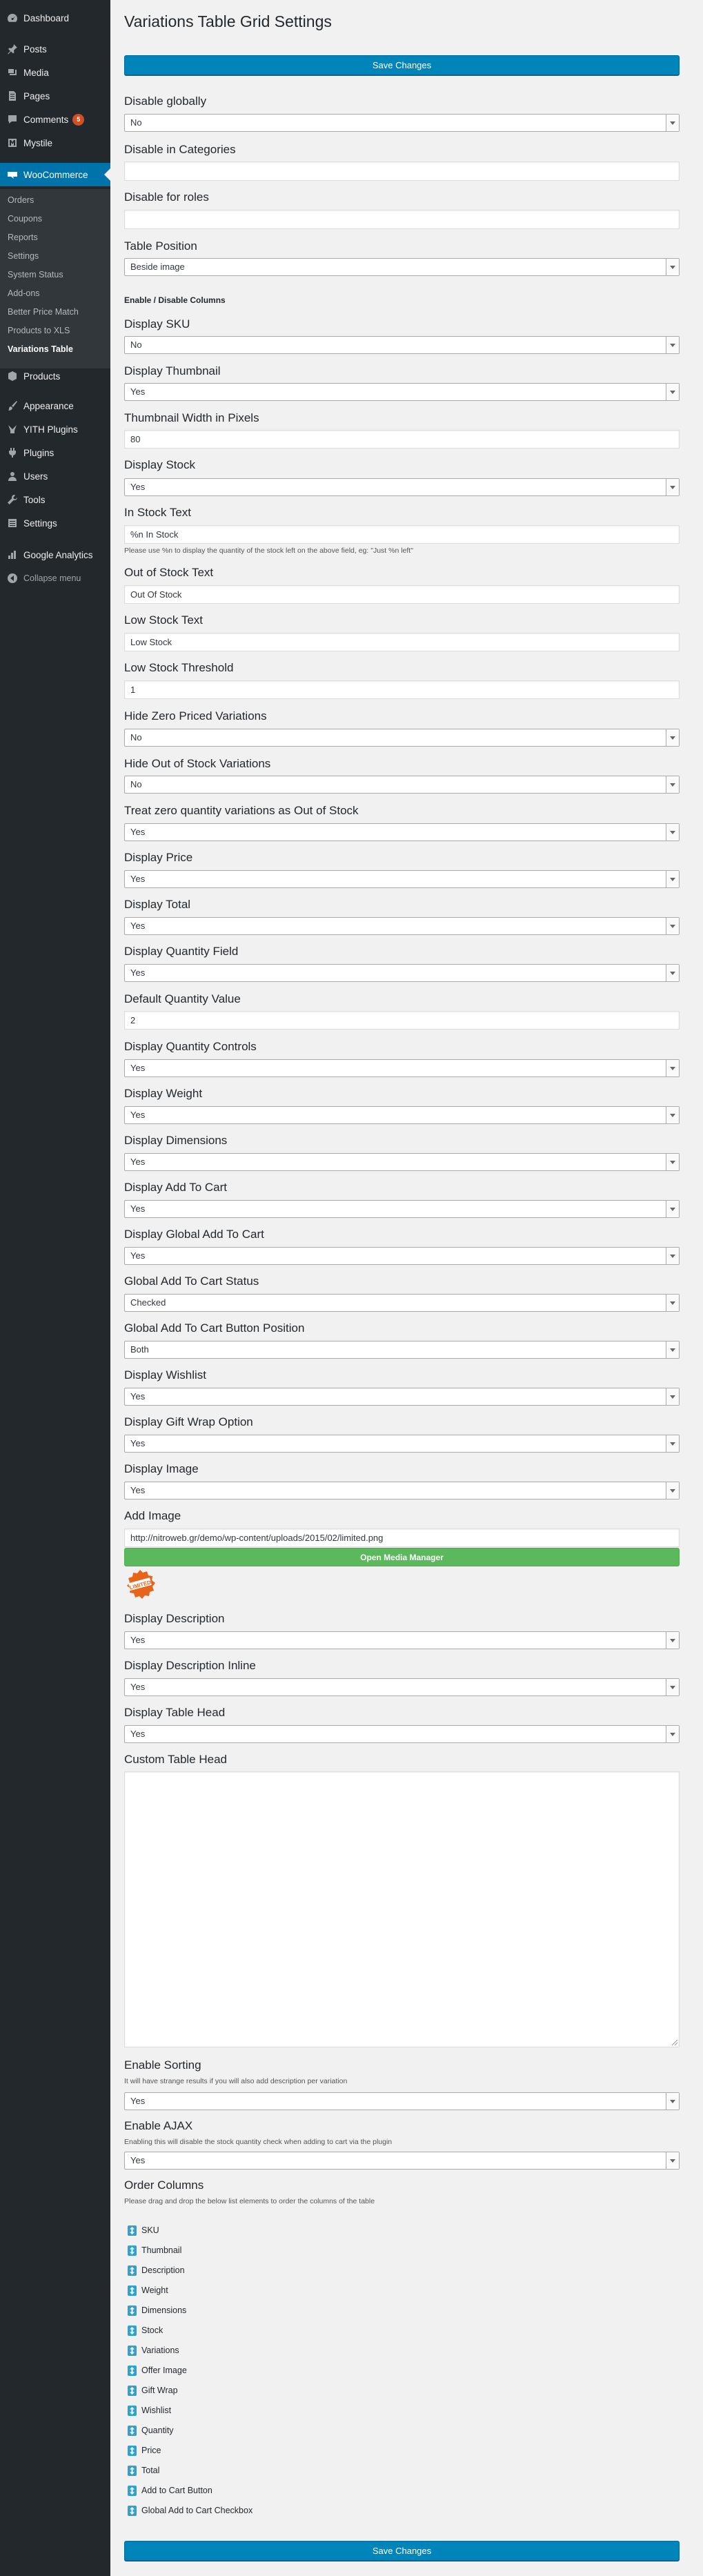 This screenshot has width=703, height=2576. Describe the element at coordinates (148, 2290) in the screenshot. I see `order-item-weight: Weight` at that location.